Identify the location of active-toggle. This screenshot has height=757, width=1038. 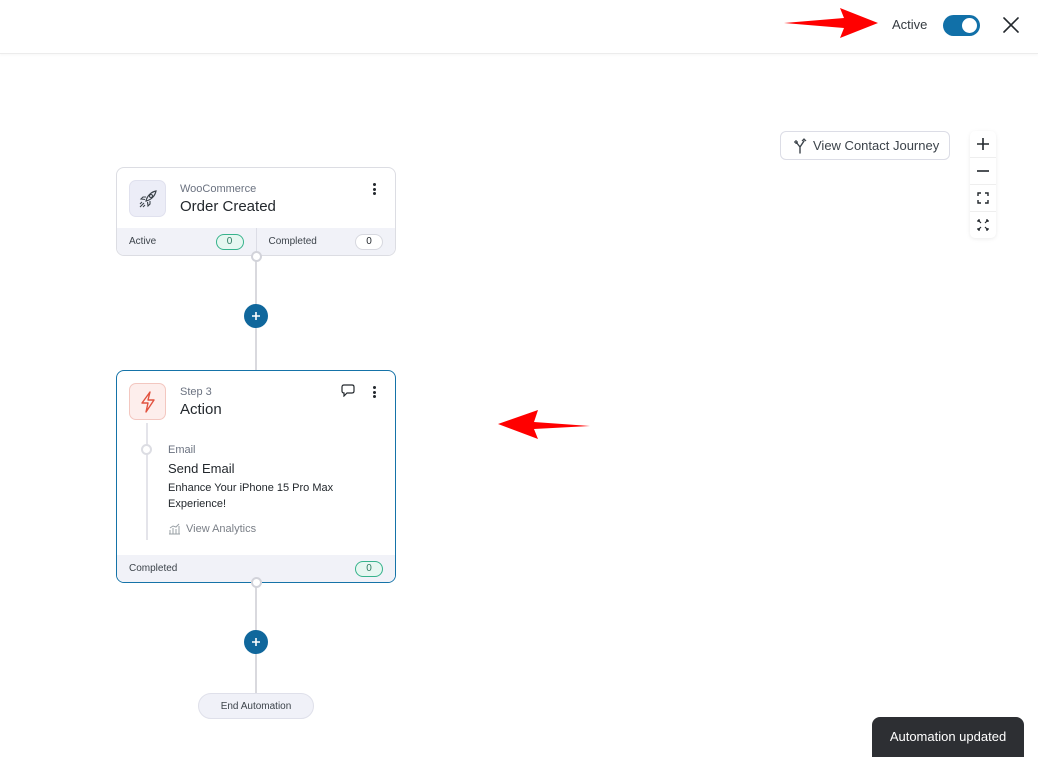
(961, 25).